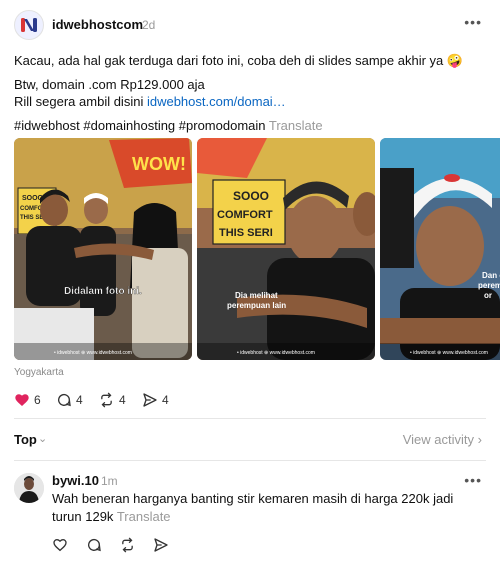 Image resolution: width=500 pixels, height=562 pixels. Describe the element at coordinates (159, 164) in the screenshot. I see `slide-1-wow-text: WOW!` at that location.